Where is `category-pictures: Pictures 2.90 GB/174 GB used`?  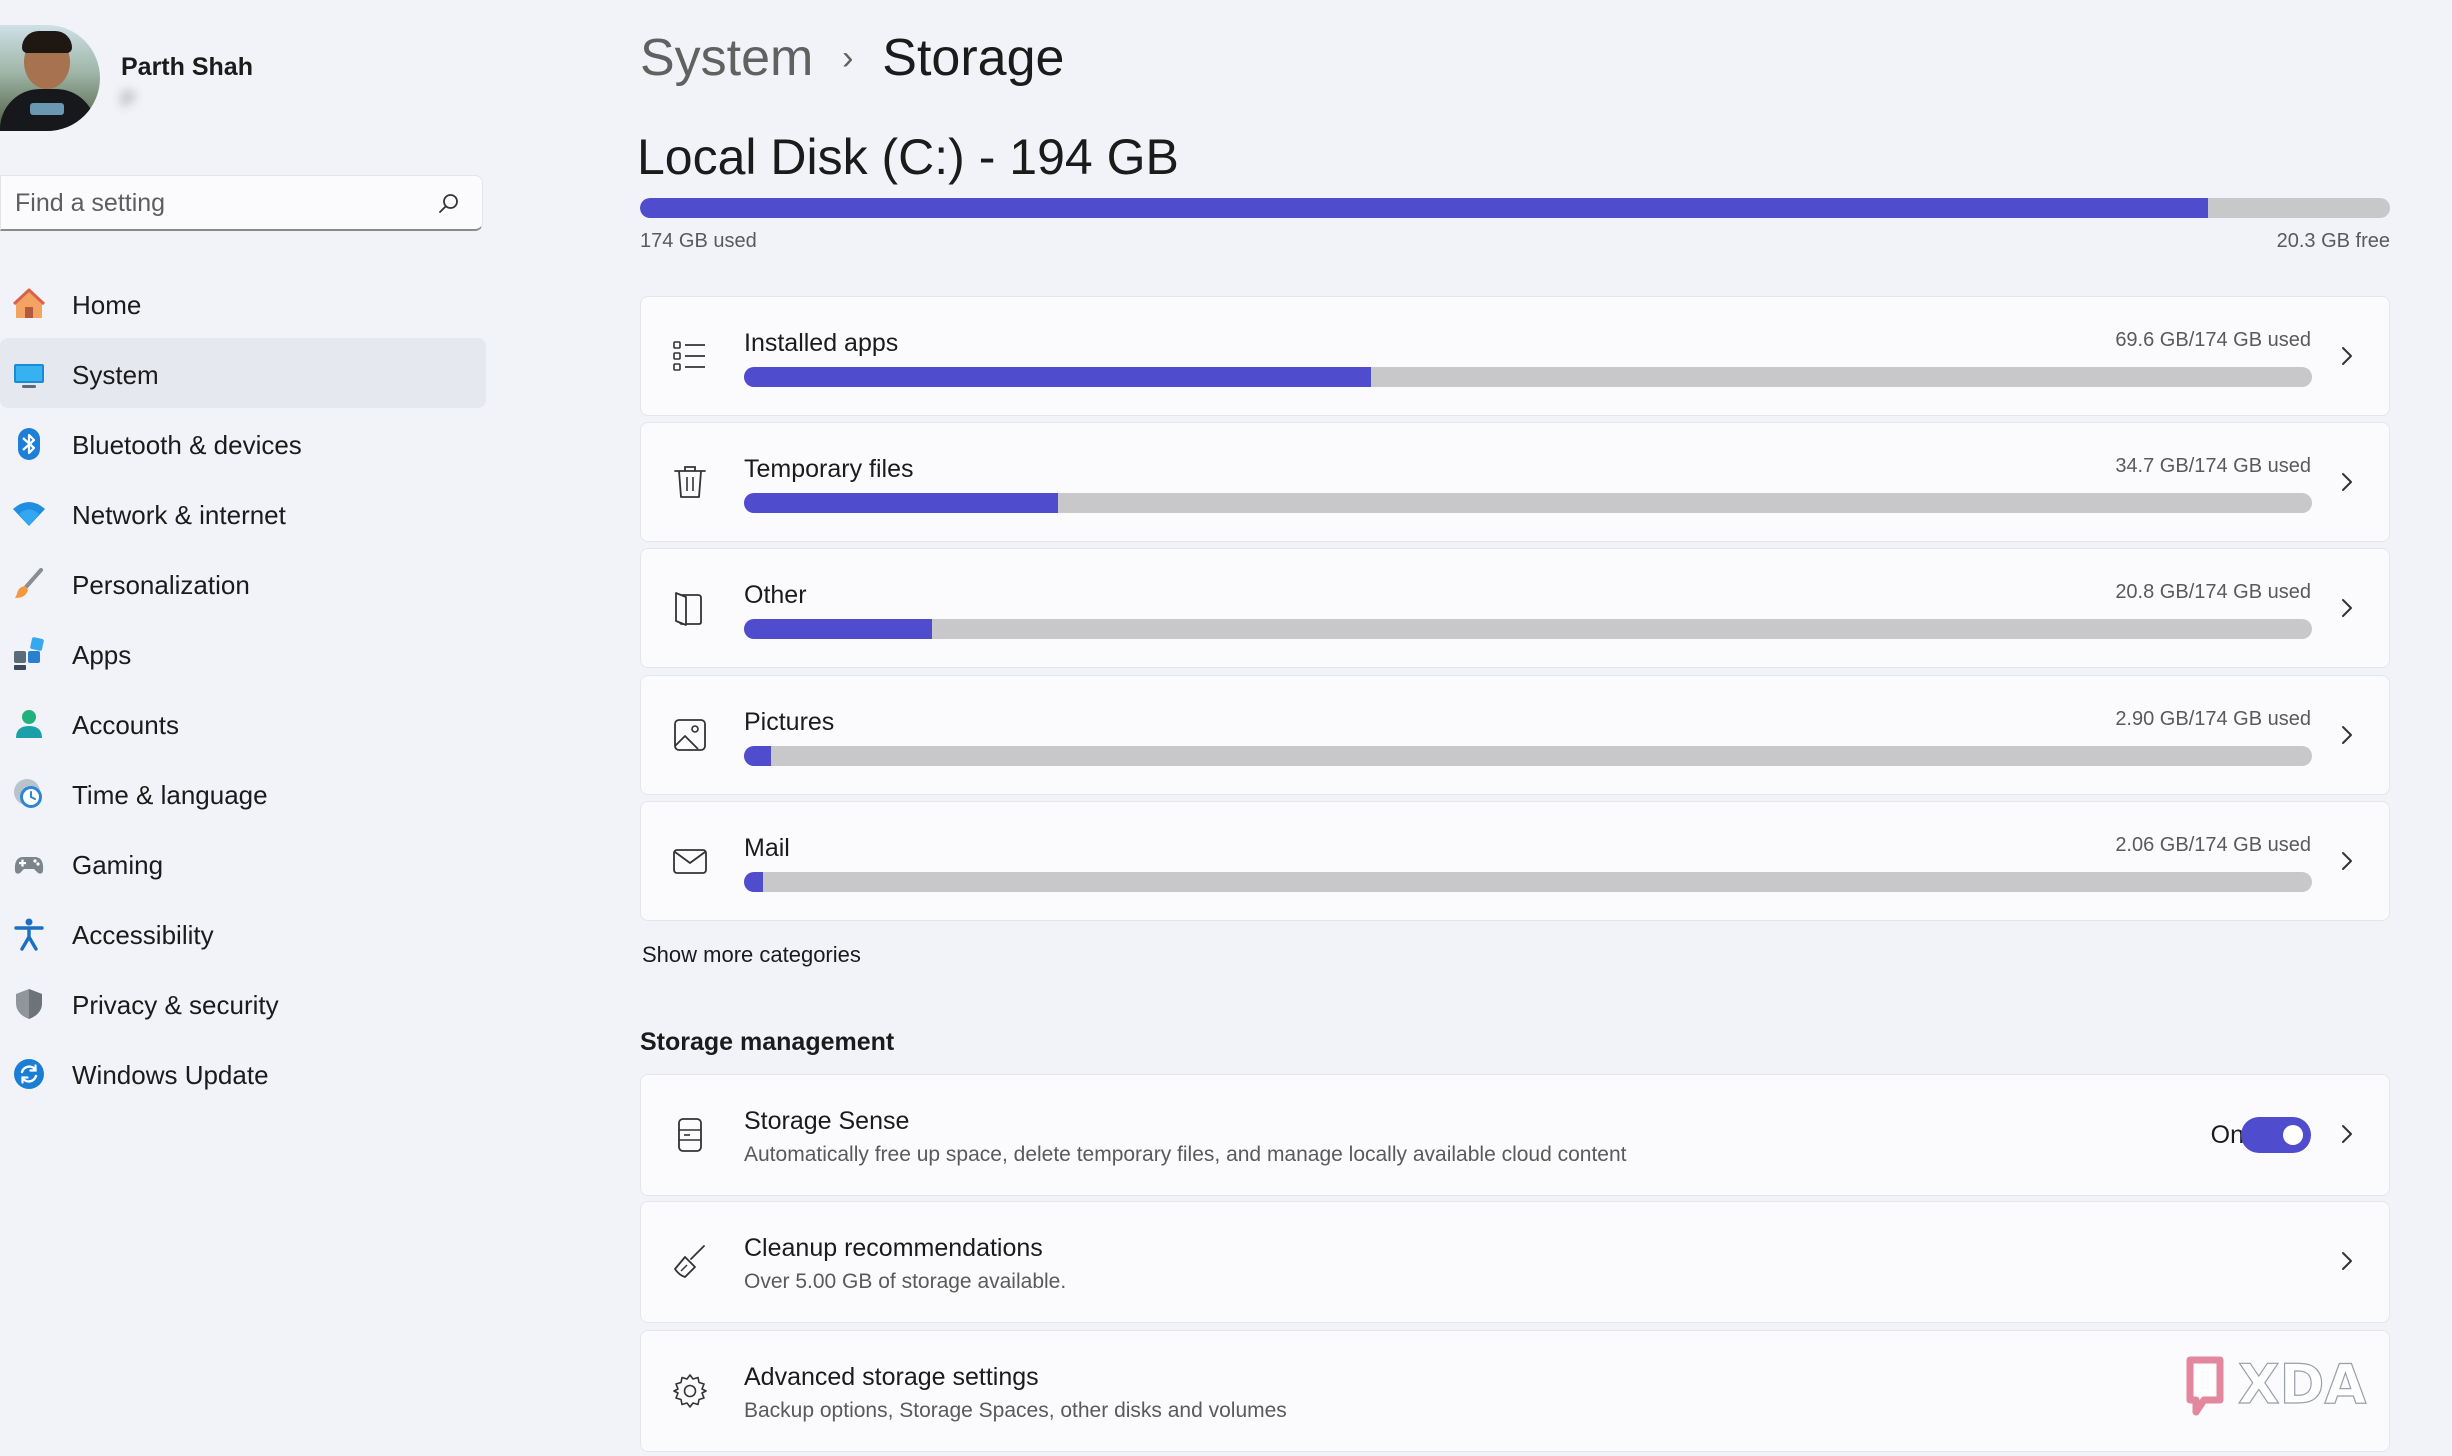
category-pictures: Pictures 2.90 GB/174 GB used is located at coordinates (1515, 735).